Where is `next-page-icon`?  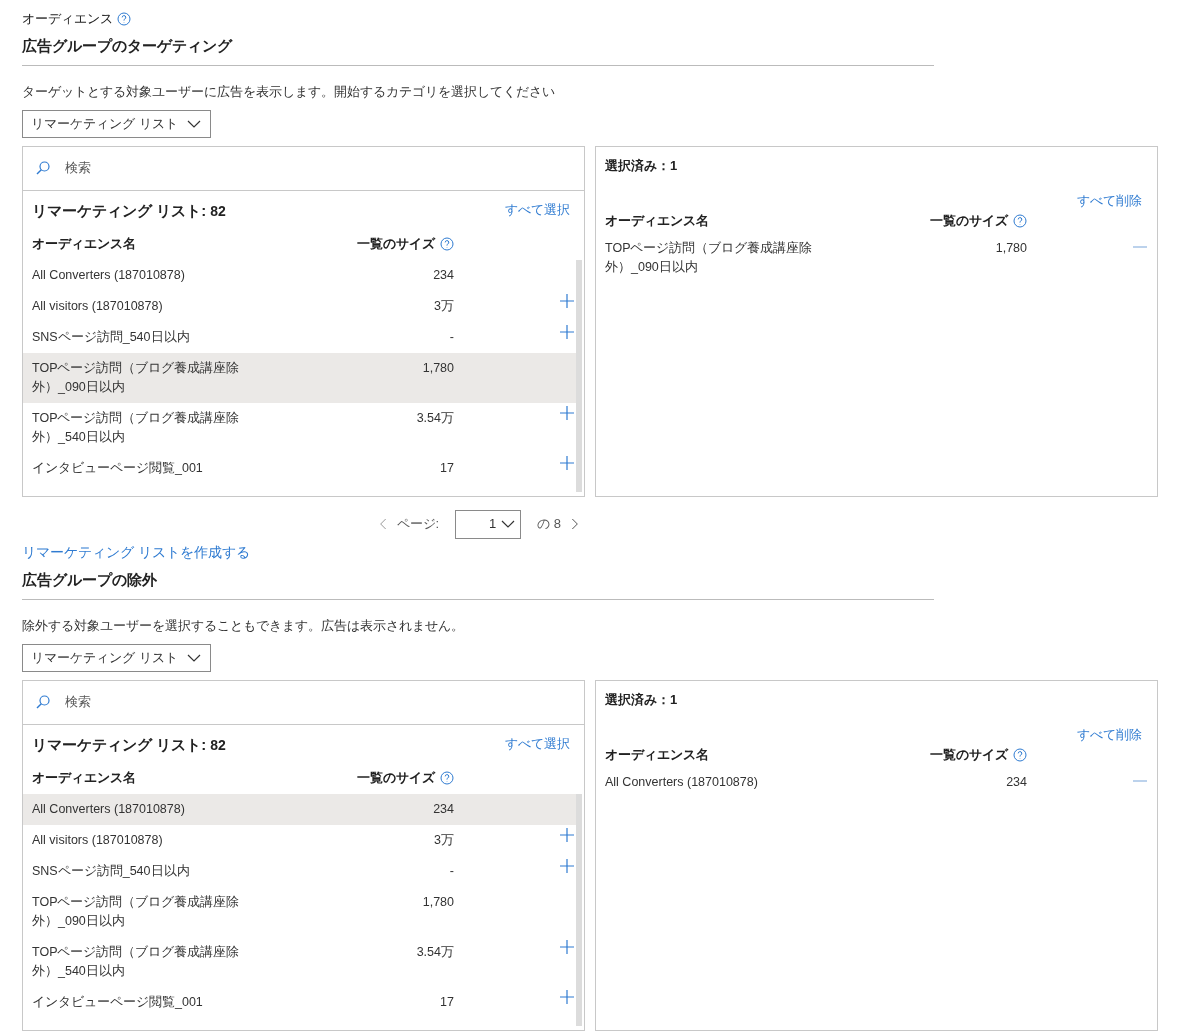 next-page-icon is located at coordinates (574, 524).